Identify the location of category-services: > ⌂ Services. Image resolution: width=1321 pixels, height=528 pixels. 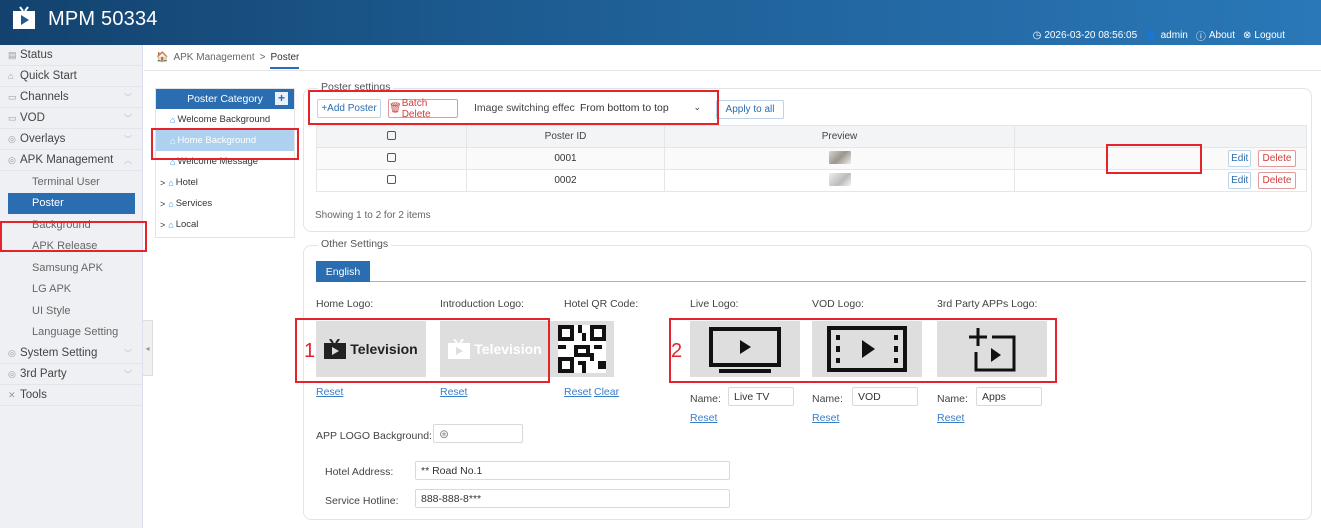
(225, 203).